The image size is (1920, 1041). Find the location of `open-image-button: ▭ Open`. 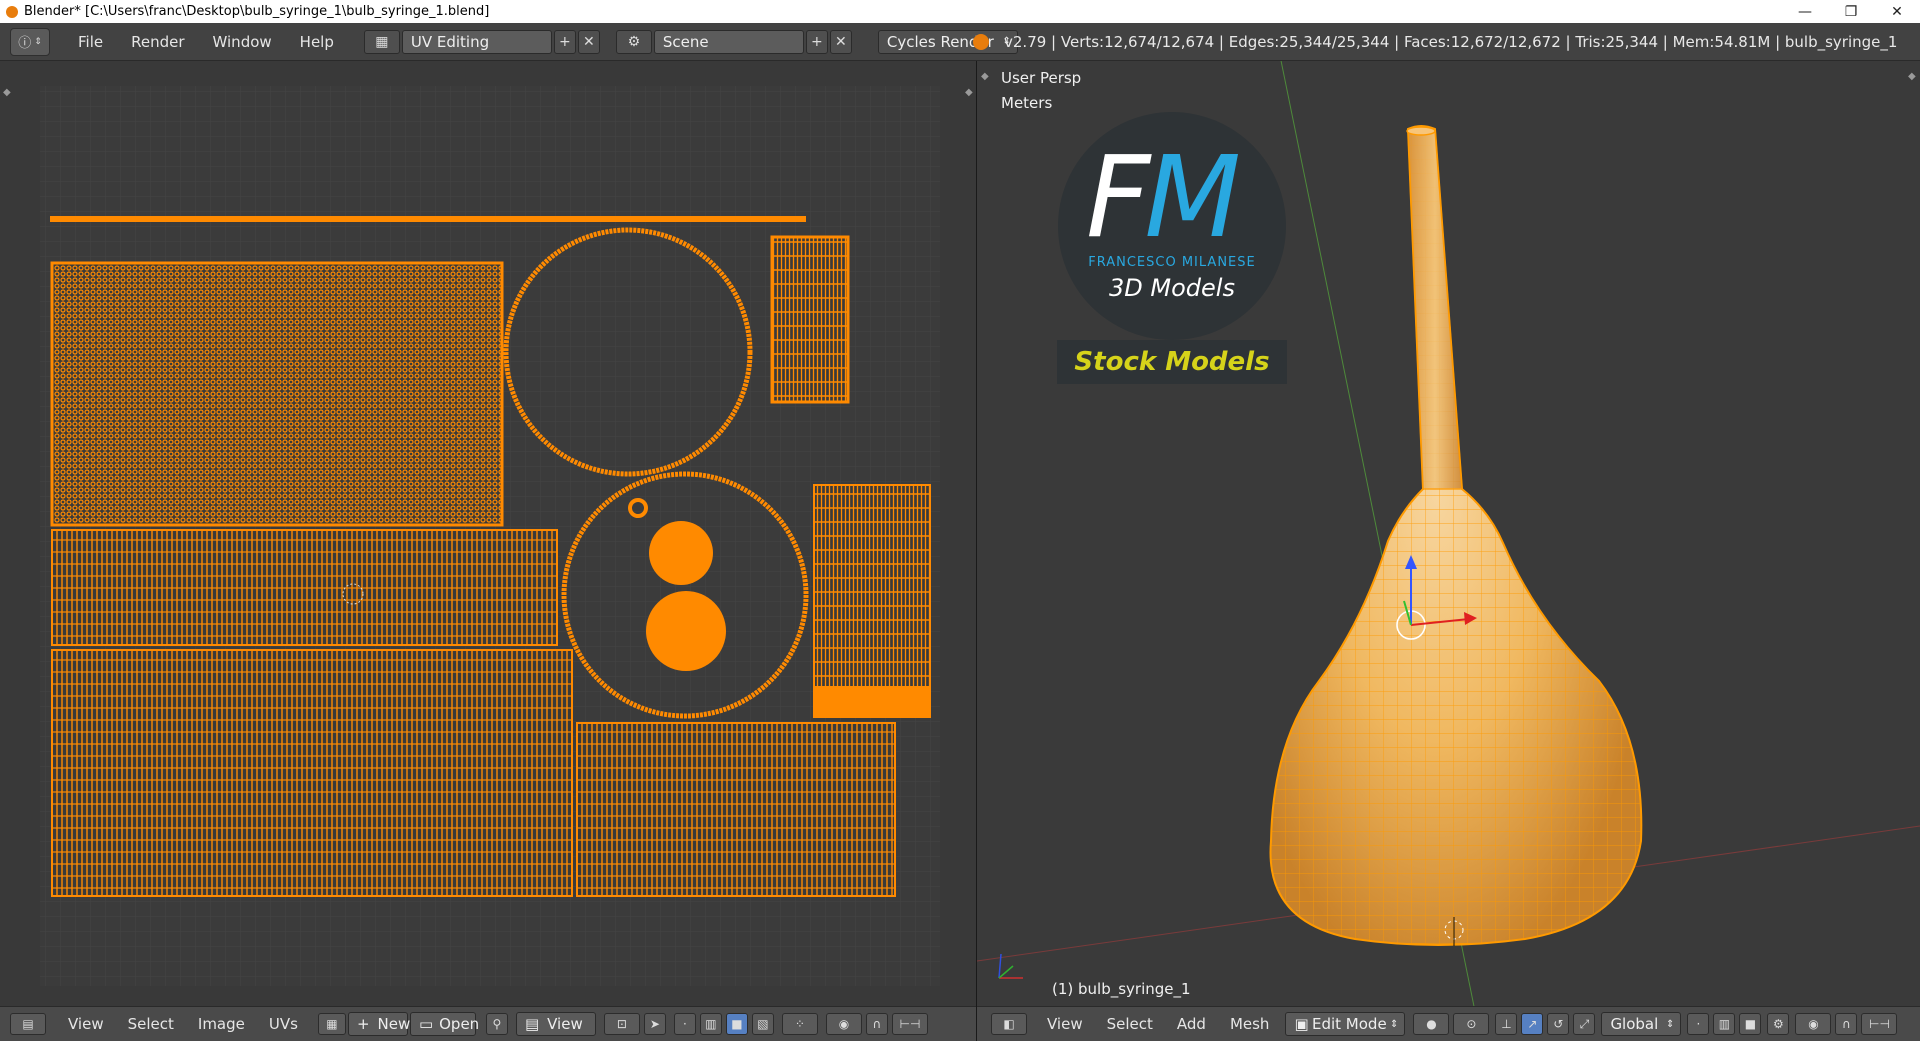

open-image-button: ▭ Open is located at coordinates (444, 1024).